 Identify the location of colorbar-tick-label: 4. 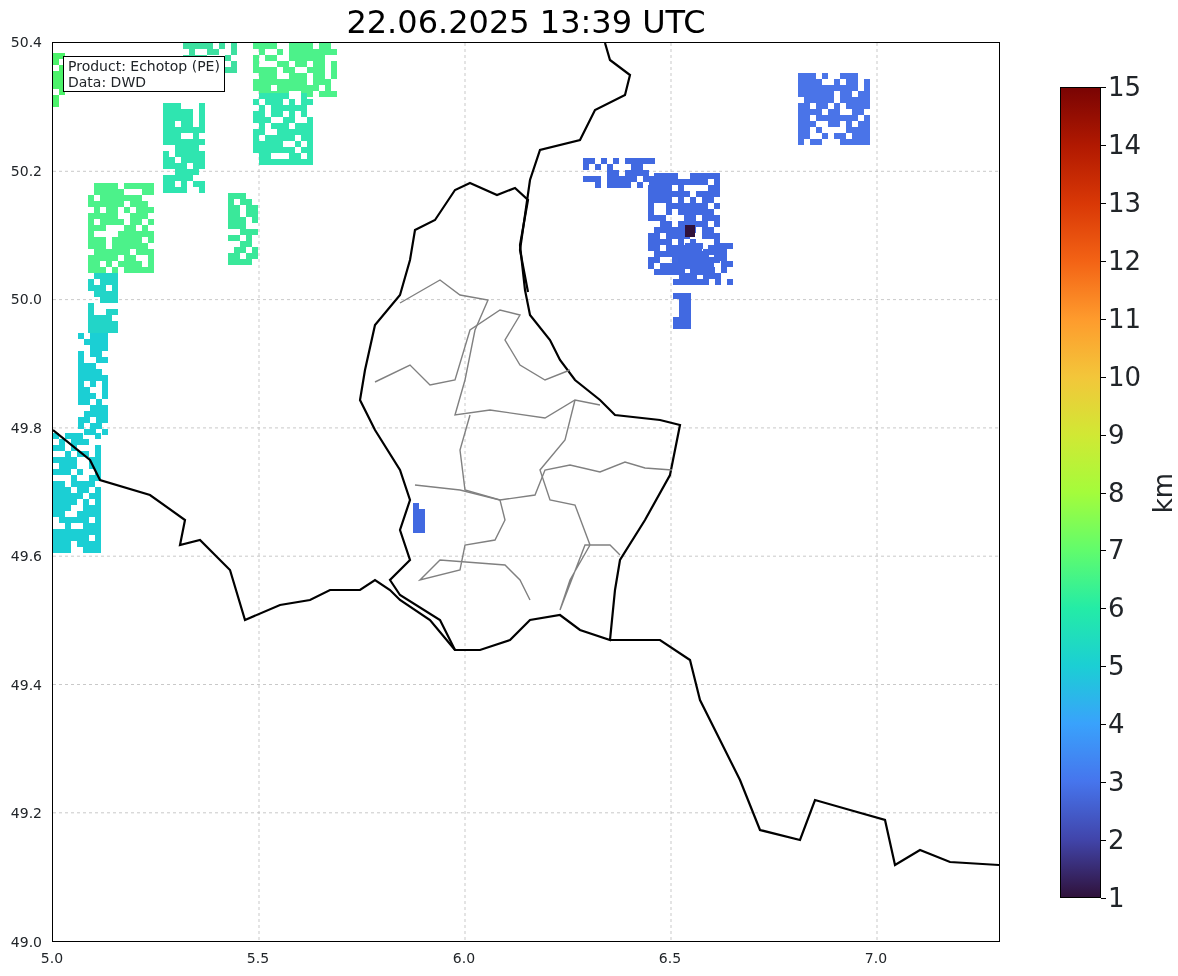
(1116, 724).